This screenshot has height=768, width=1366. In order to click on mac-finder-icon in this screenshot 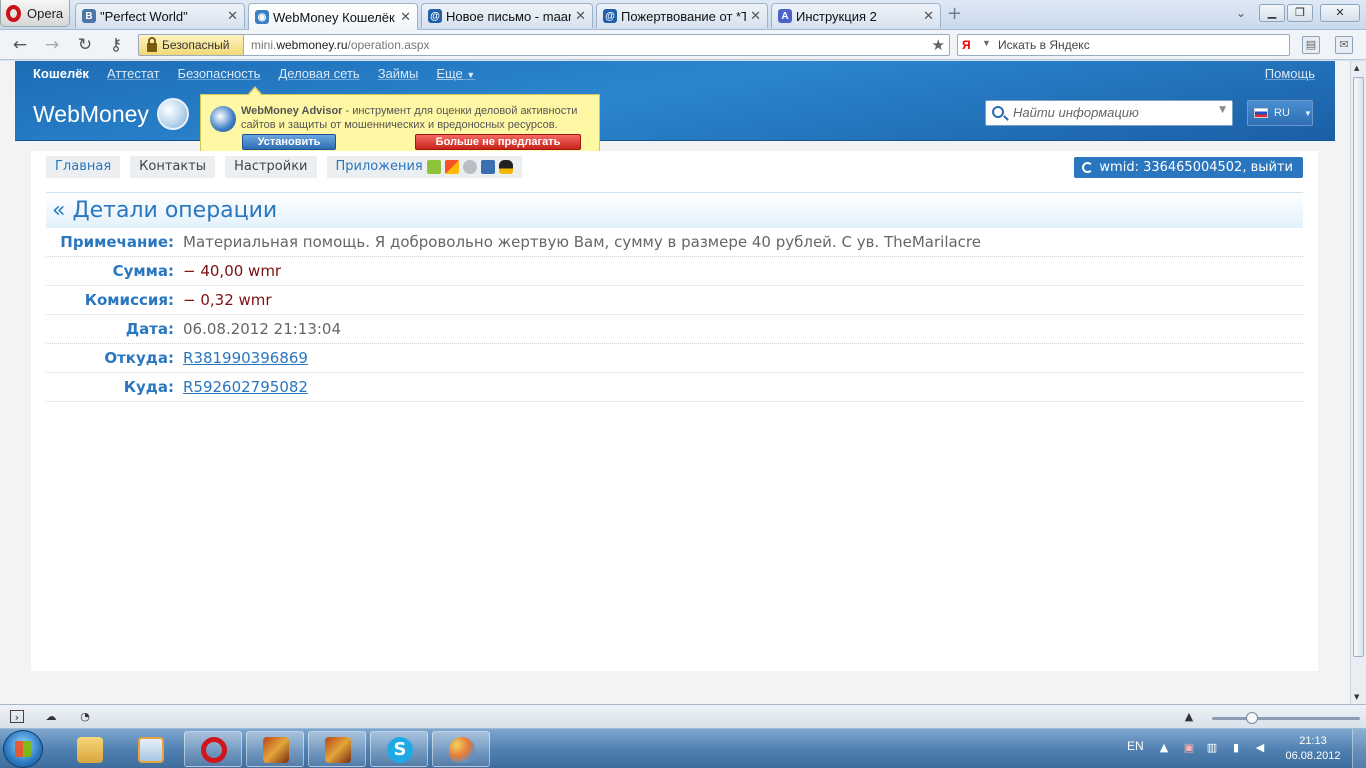, I will do `click(487, 167)`.